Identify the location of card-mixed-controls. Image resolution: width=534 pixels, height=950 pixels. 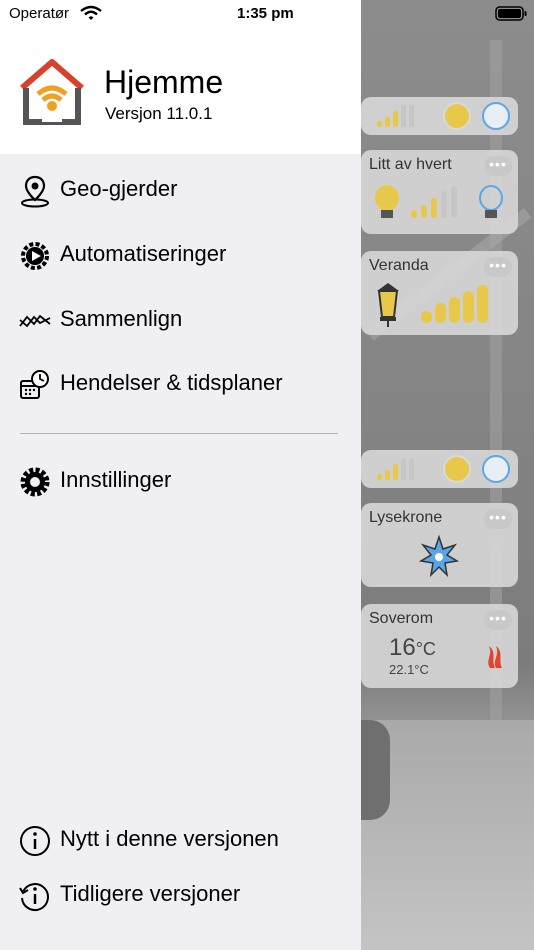
(439, 201).